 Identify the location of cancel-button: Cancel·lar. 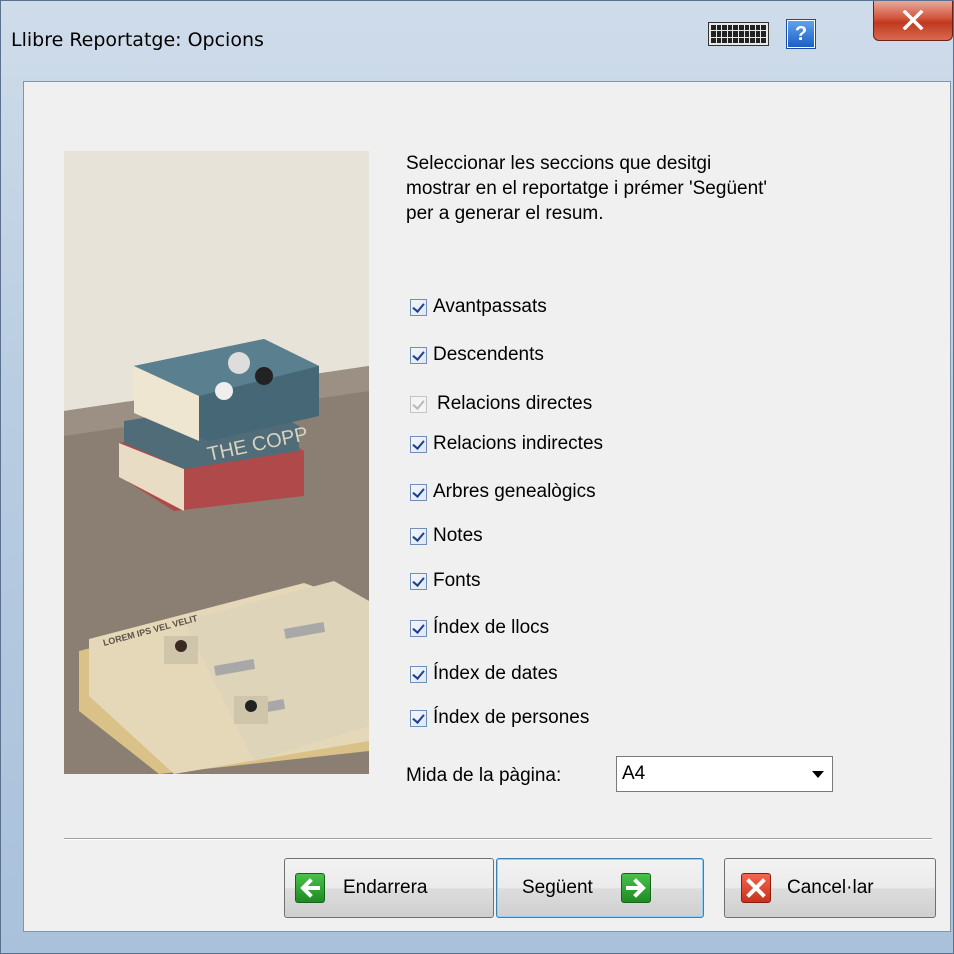
(830, 888).